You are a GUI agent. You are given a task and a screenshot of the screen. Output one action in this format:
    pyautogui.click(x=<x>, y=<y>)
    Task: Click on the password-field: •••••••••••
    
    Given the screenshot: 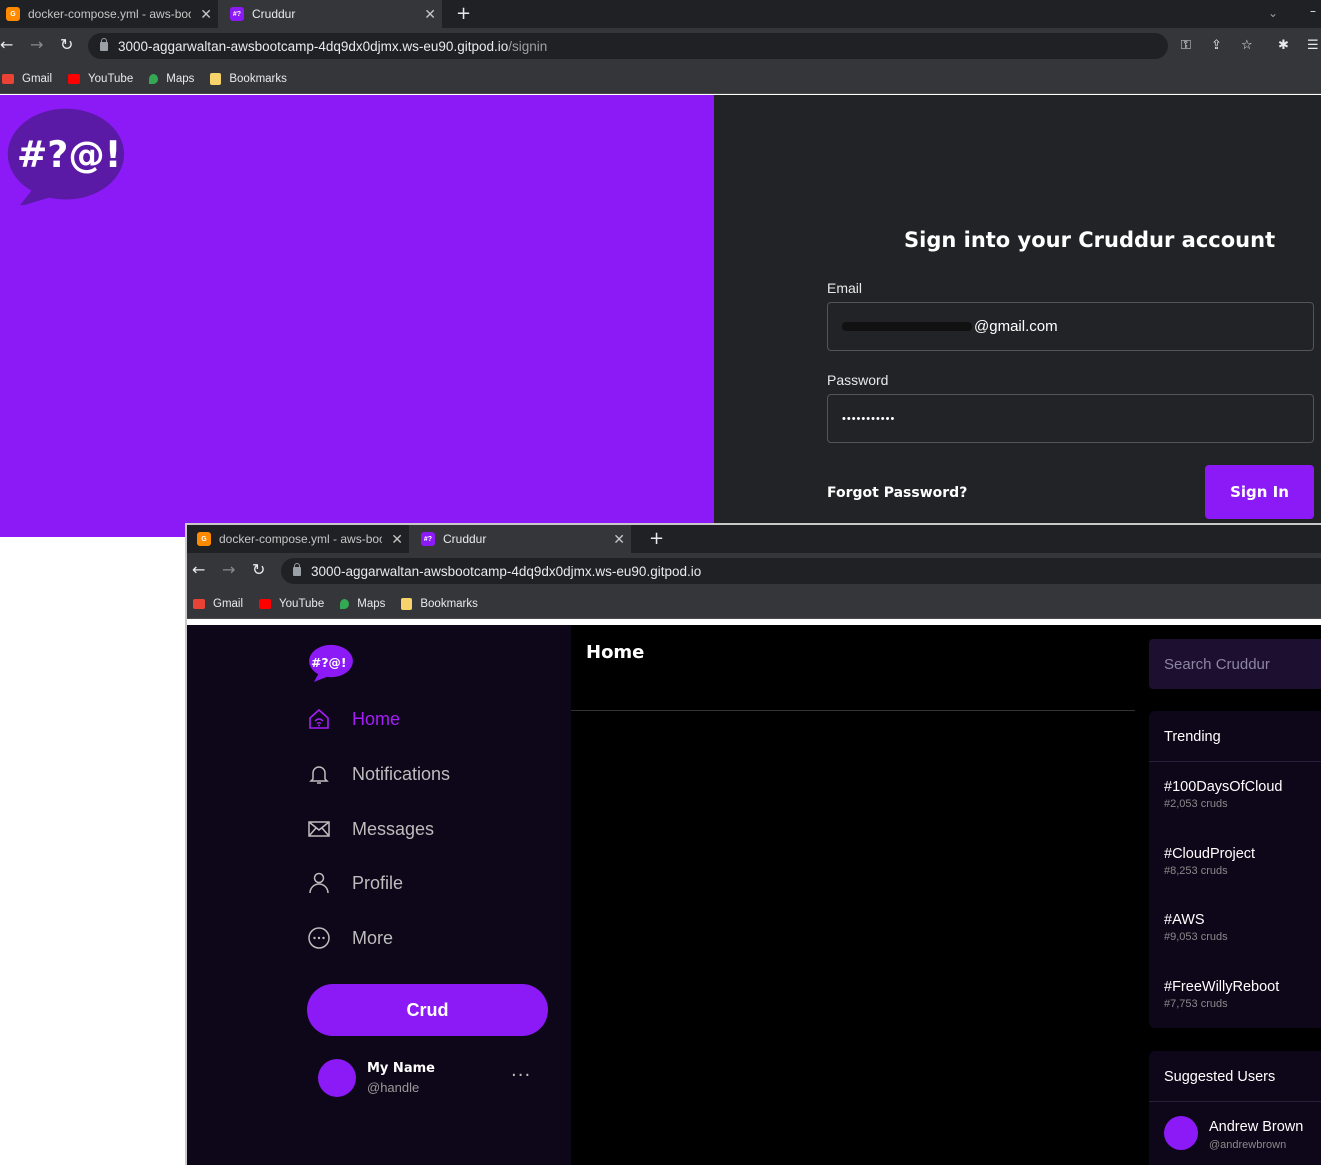 What is the action you would take?
    pyautogui.click(x=1070, y=418)
    